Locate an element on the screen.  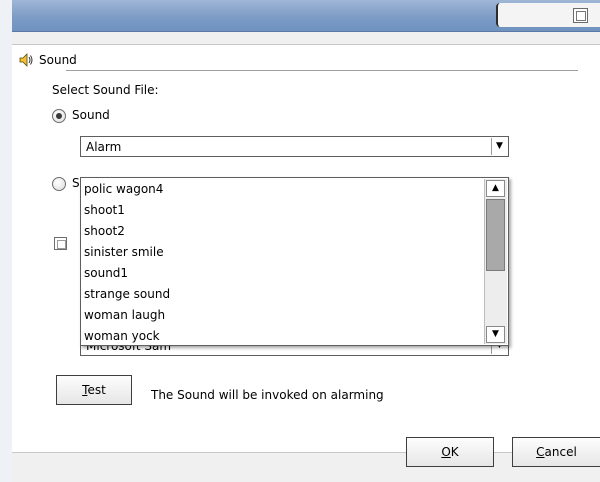
ok-button: OK is located at coordinates (450, 452).